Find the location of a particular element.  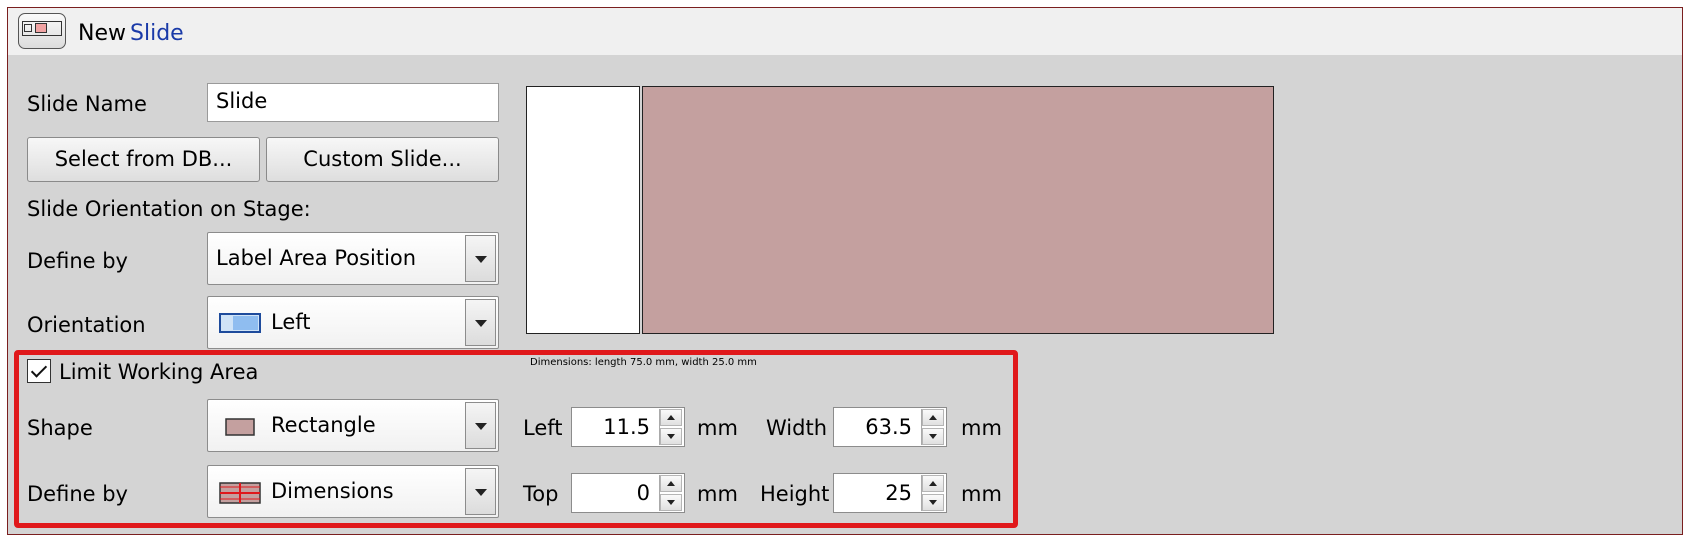

define-by-select: Label Area Position is located at coordinates (353, 258).